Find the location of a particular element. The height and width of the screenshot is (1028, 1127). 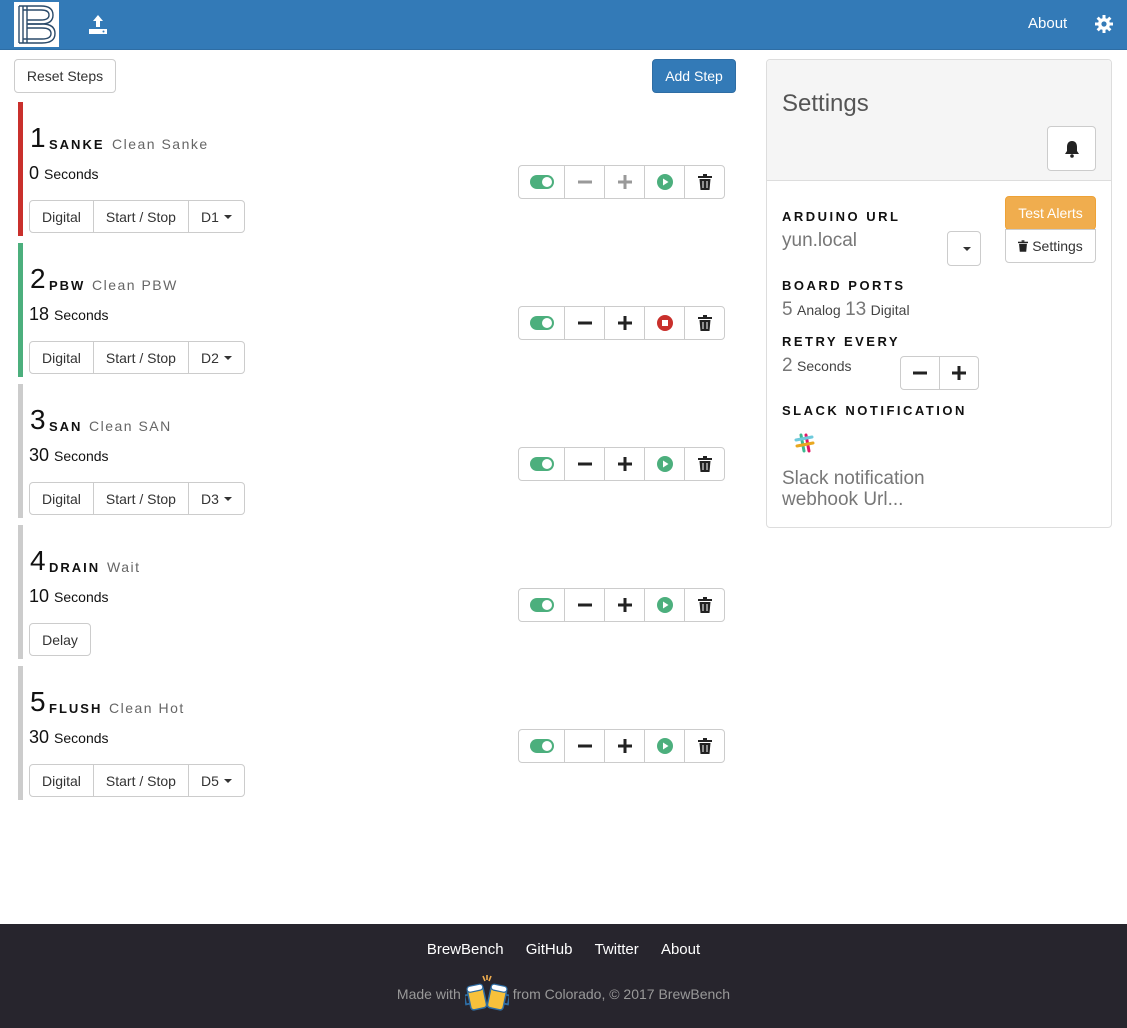

settings-button-label: Settings is located at coordinates (1057, 246).